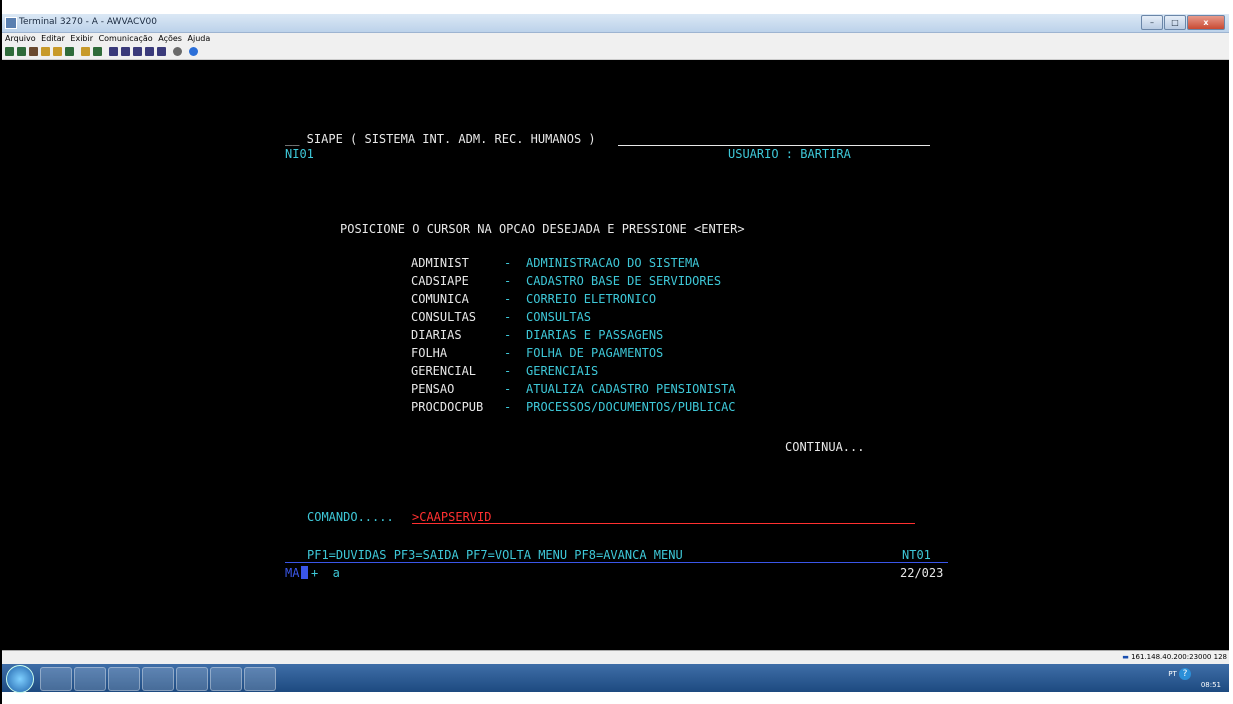  What do you see at coordinates (124, 679) in the screenshot?
I see `chrome-icon` at bounding box center [124, 679].